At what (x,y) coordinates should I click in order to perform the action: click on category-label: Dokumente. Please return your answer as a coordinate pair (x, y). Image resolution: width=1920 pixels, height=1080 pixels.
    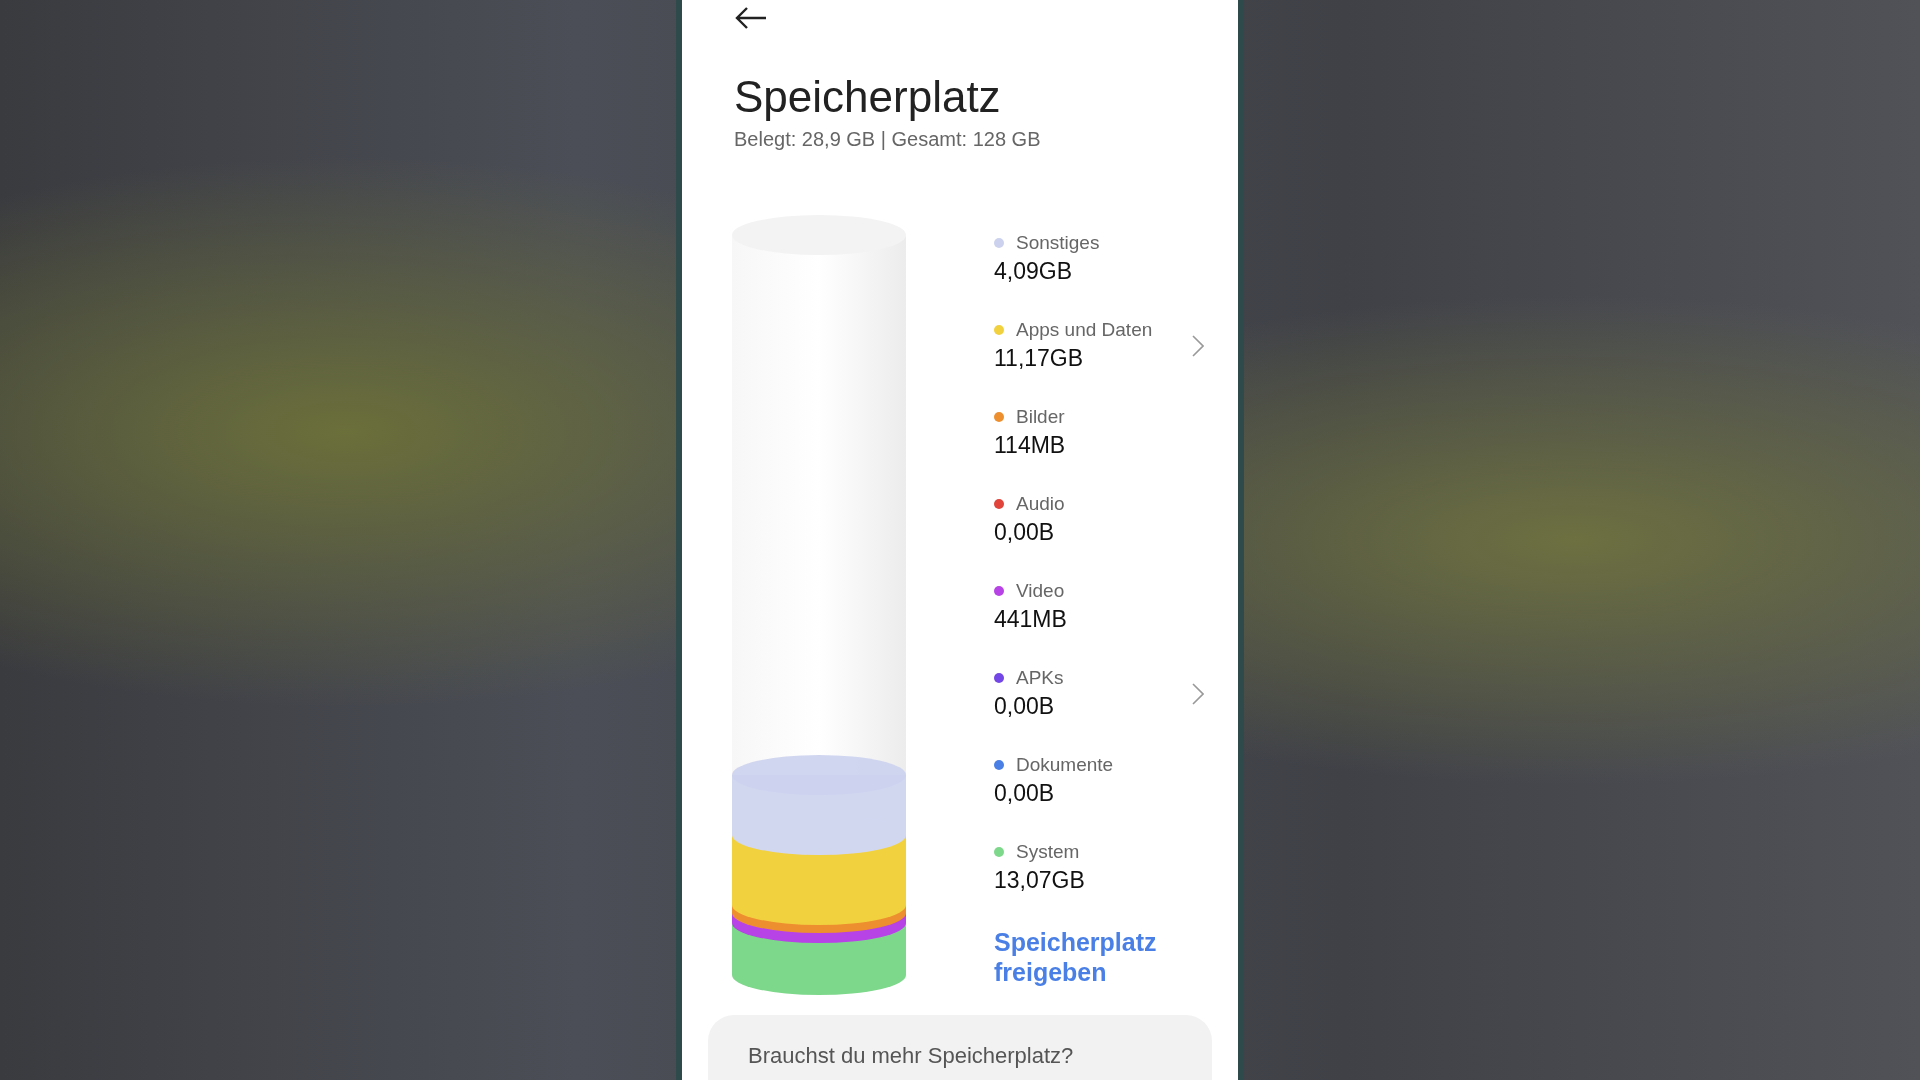
    Looking at the image, I should click on (1065, 765).